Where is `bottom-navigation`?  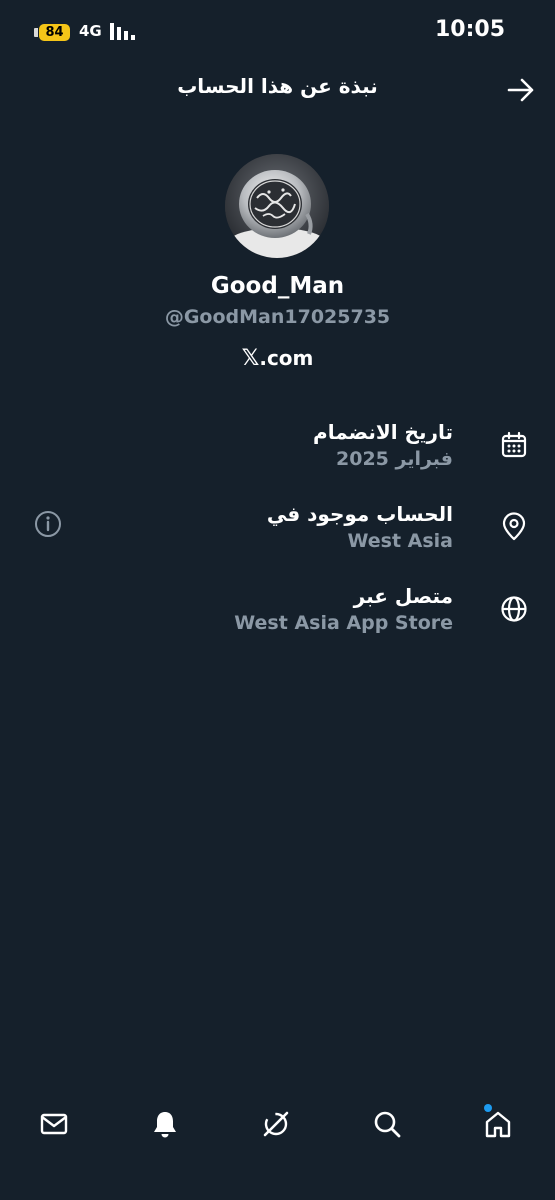 bottom-navigation is located at coordinates (277, 1145).